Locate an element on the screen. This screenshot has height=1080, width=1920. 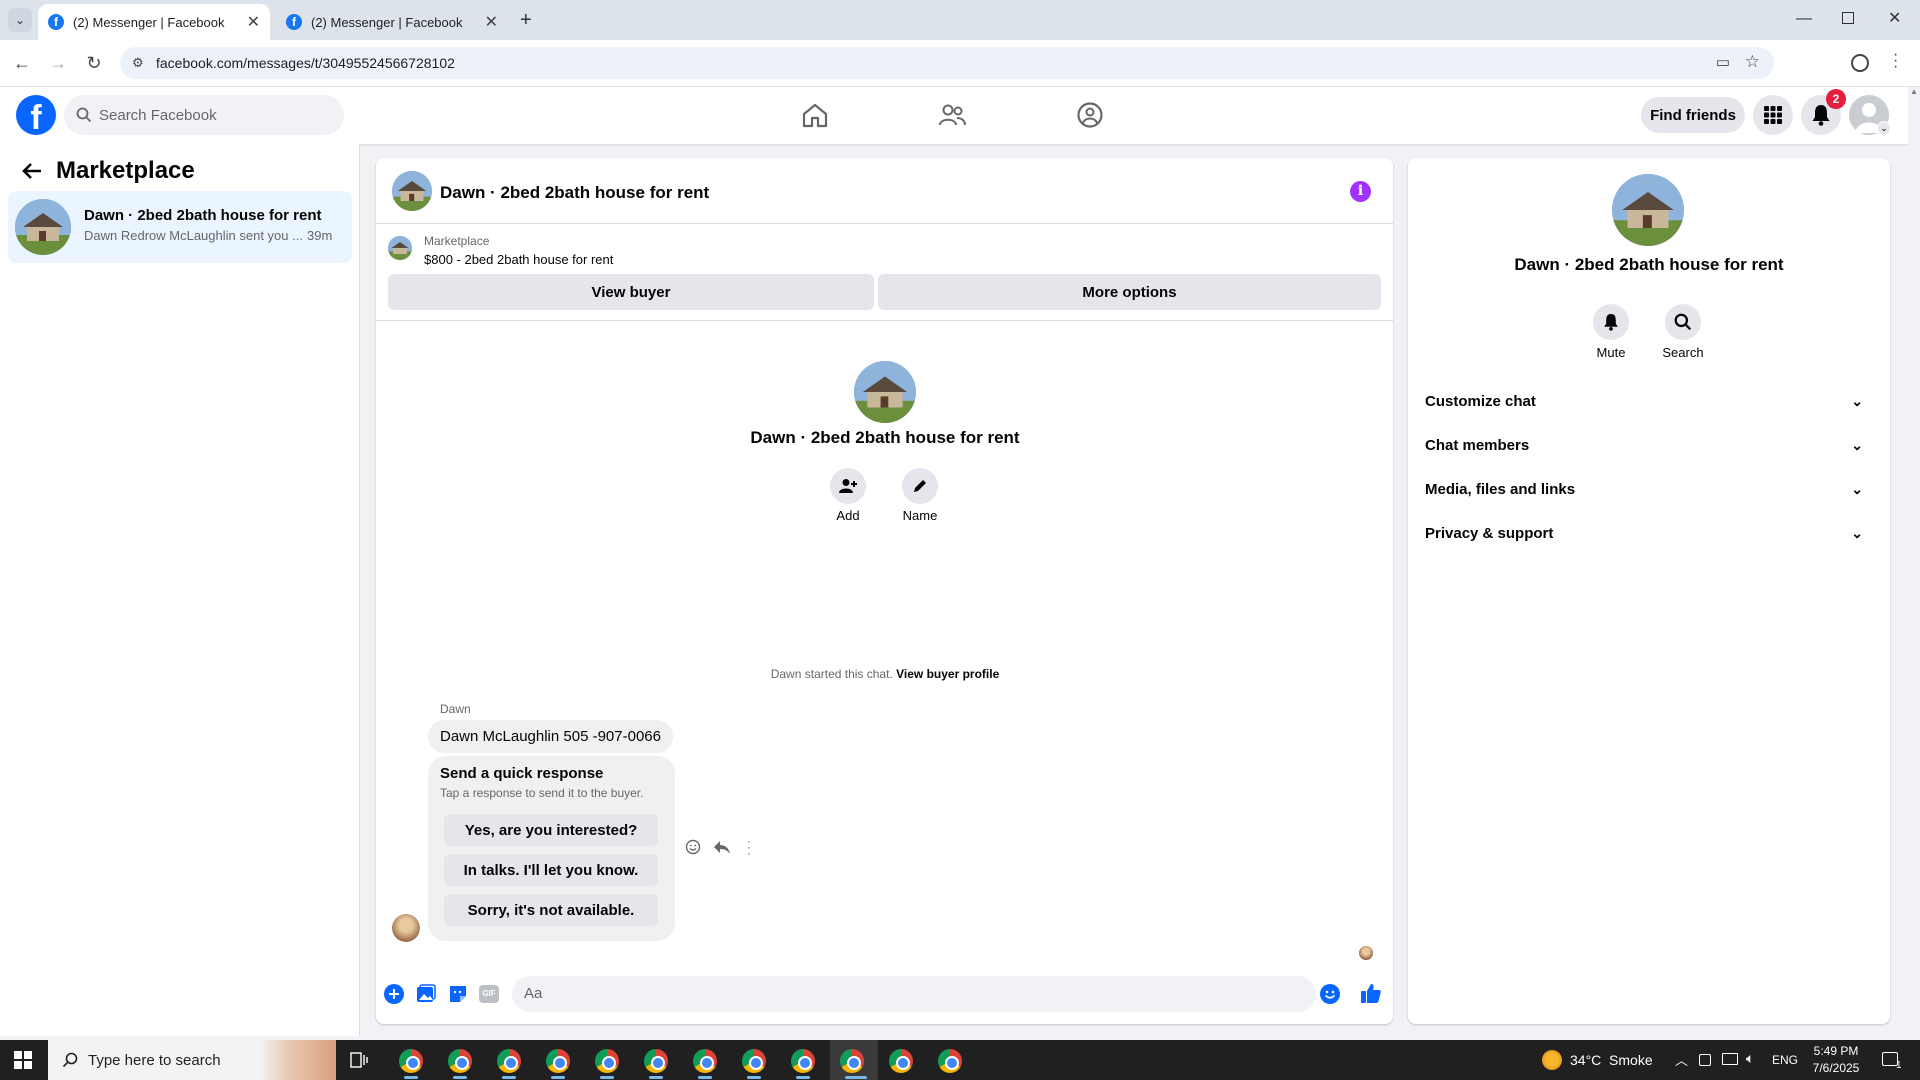
weather-text: 34°C Smoke is located at coordinates (1611, 1060).